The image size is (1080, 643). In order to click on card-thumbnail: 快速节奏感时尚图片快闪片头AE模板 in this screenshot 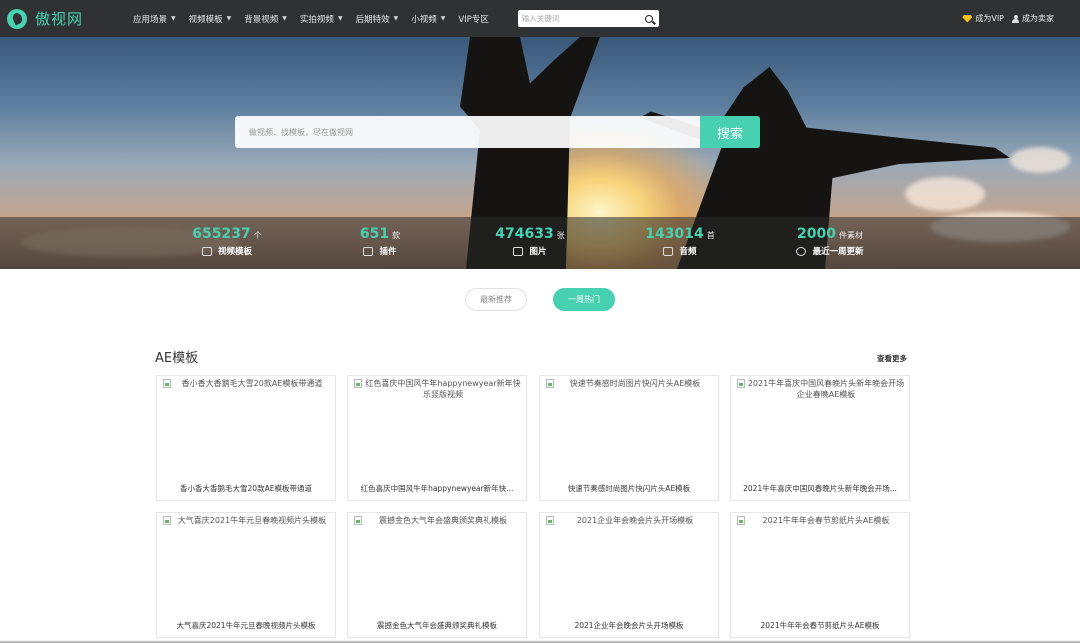, I will do `click(630, 383)`.